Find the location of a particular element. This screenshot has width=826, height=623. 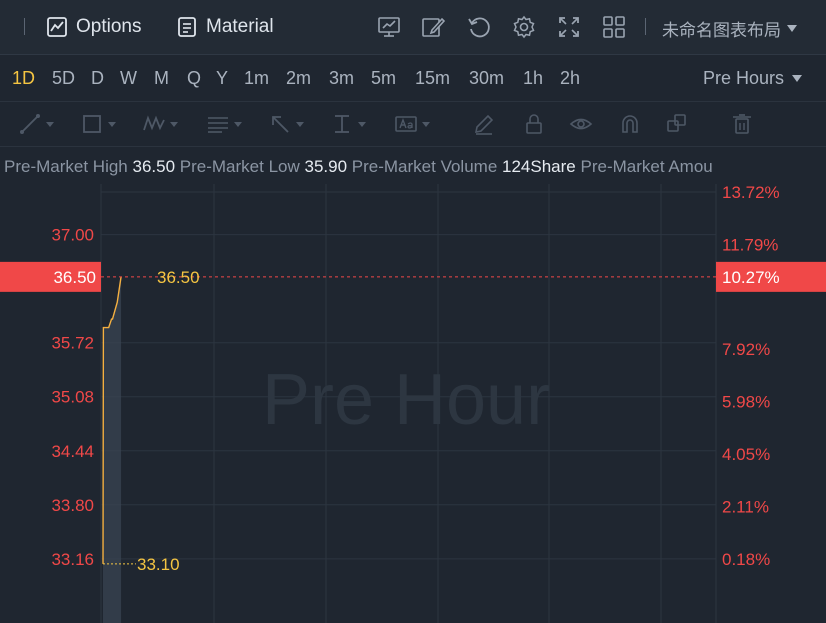

fullscreen-button is located at coordinates (569, 27).